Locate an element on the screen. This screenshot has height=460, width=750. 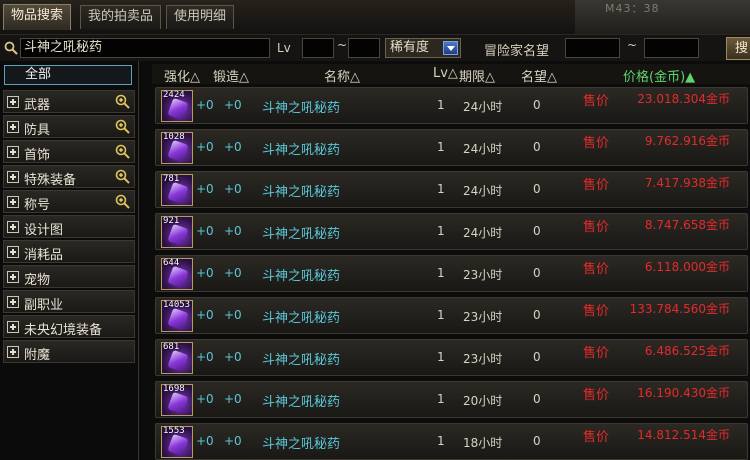
potion-icon: 1028 is located at coordinates (177, 148).